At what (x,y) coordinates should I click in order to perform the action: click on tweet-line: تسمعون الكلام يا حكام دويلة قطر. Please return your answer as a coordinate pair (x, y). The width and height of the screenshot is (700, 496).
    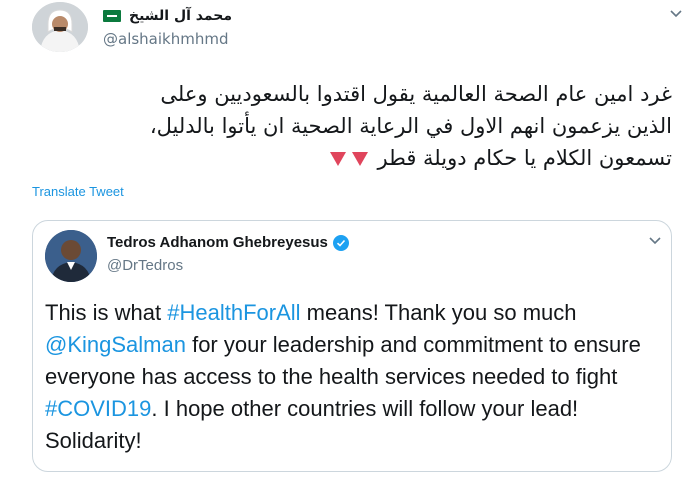
    Looking at the image, I should click on (524, 158).